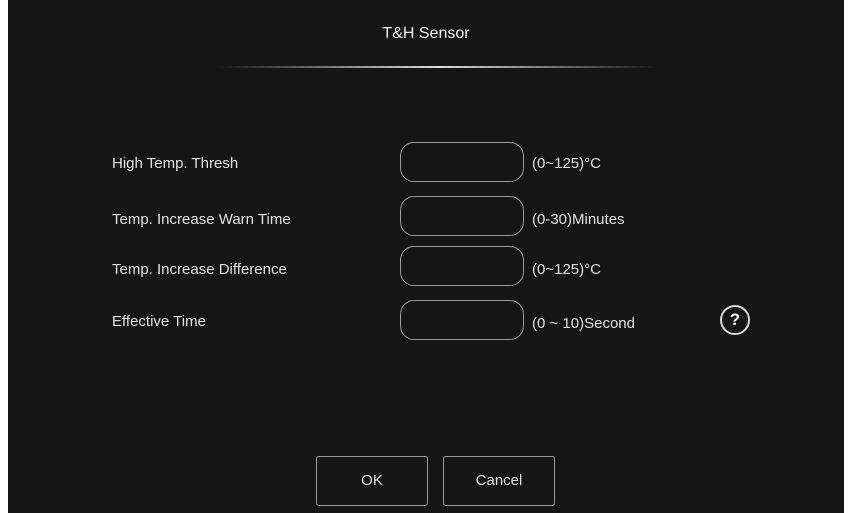  What do you see at coordinates (175, 163) in the screenshot?
I see `high-temp-thresh-label: High Temp. Thresh` at bounding box center [175, 163].